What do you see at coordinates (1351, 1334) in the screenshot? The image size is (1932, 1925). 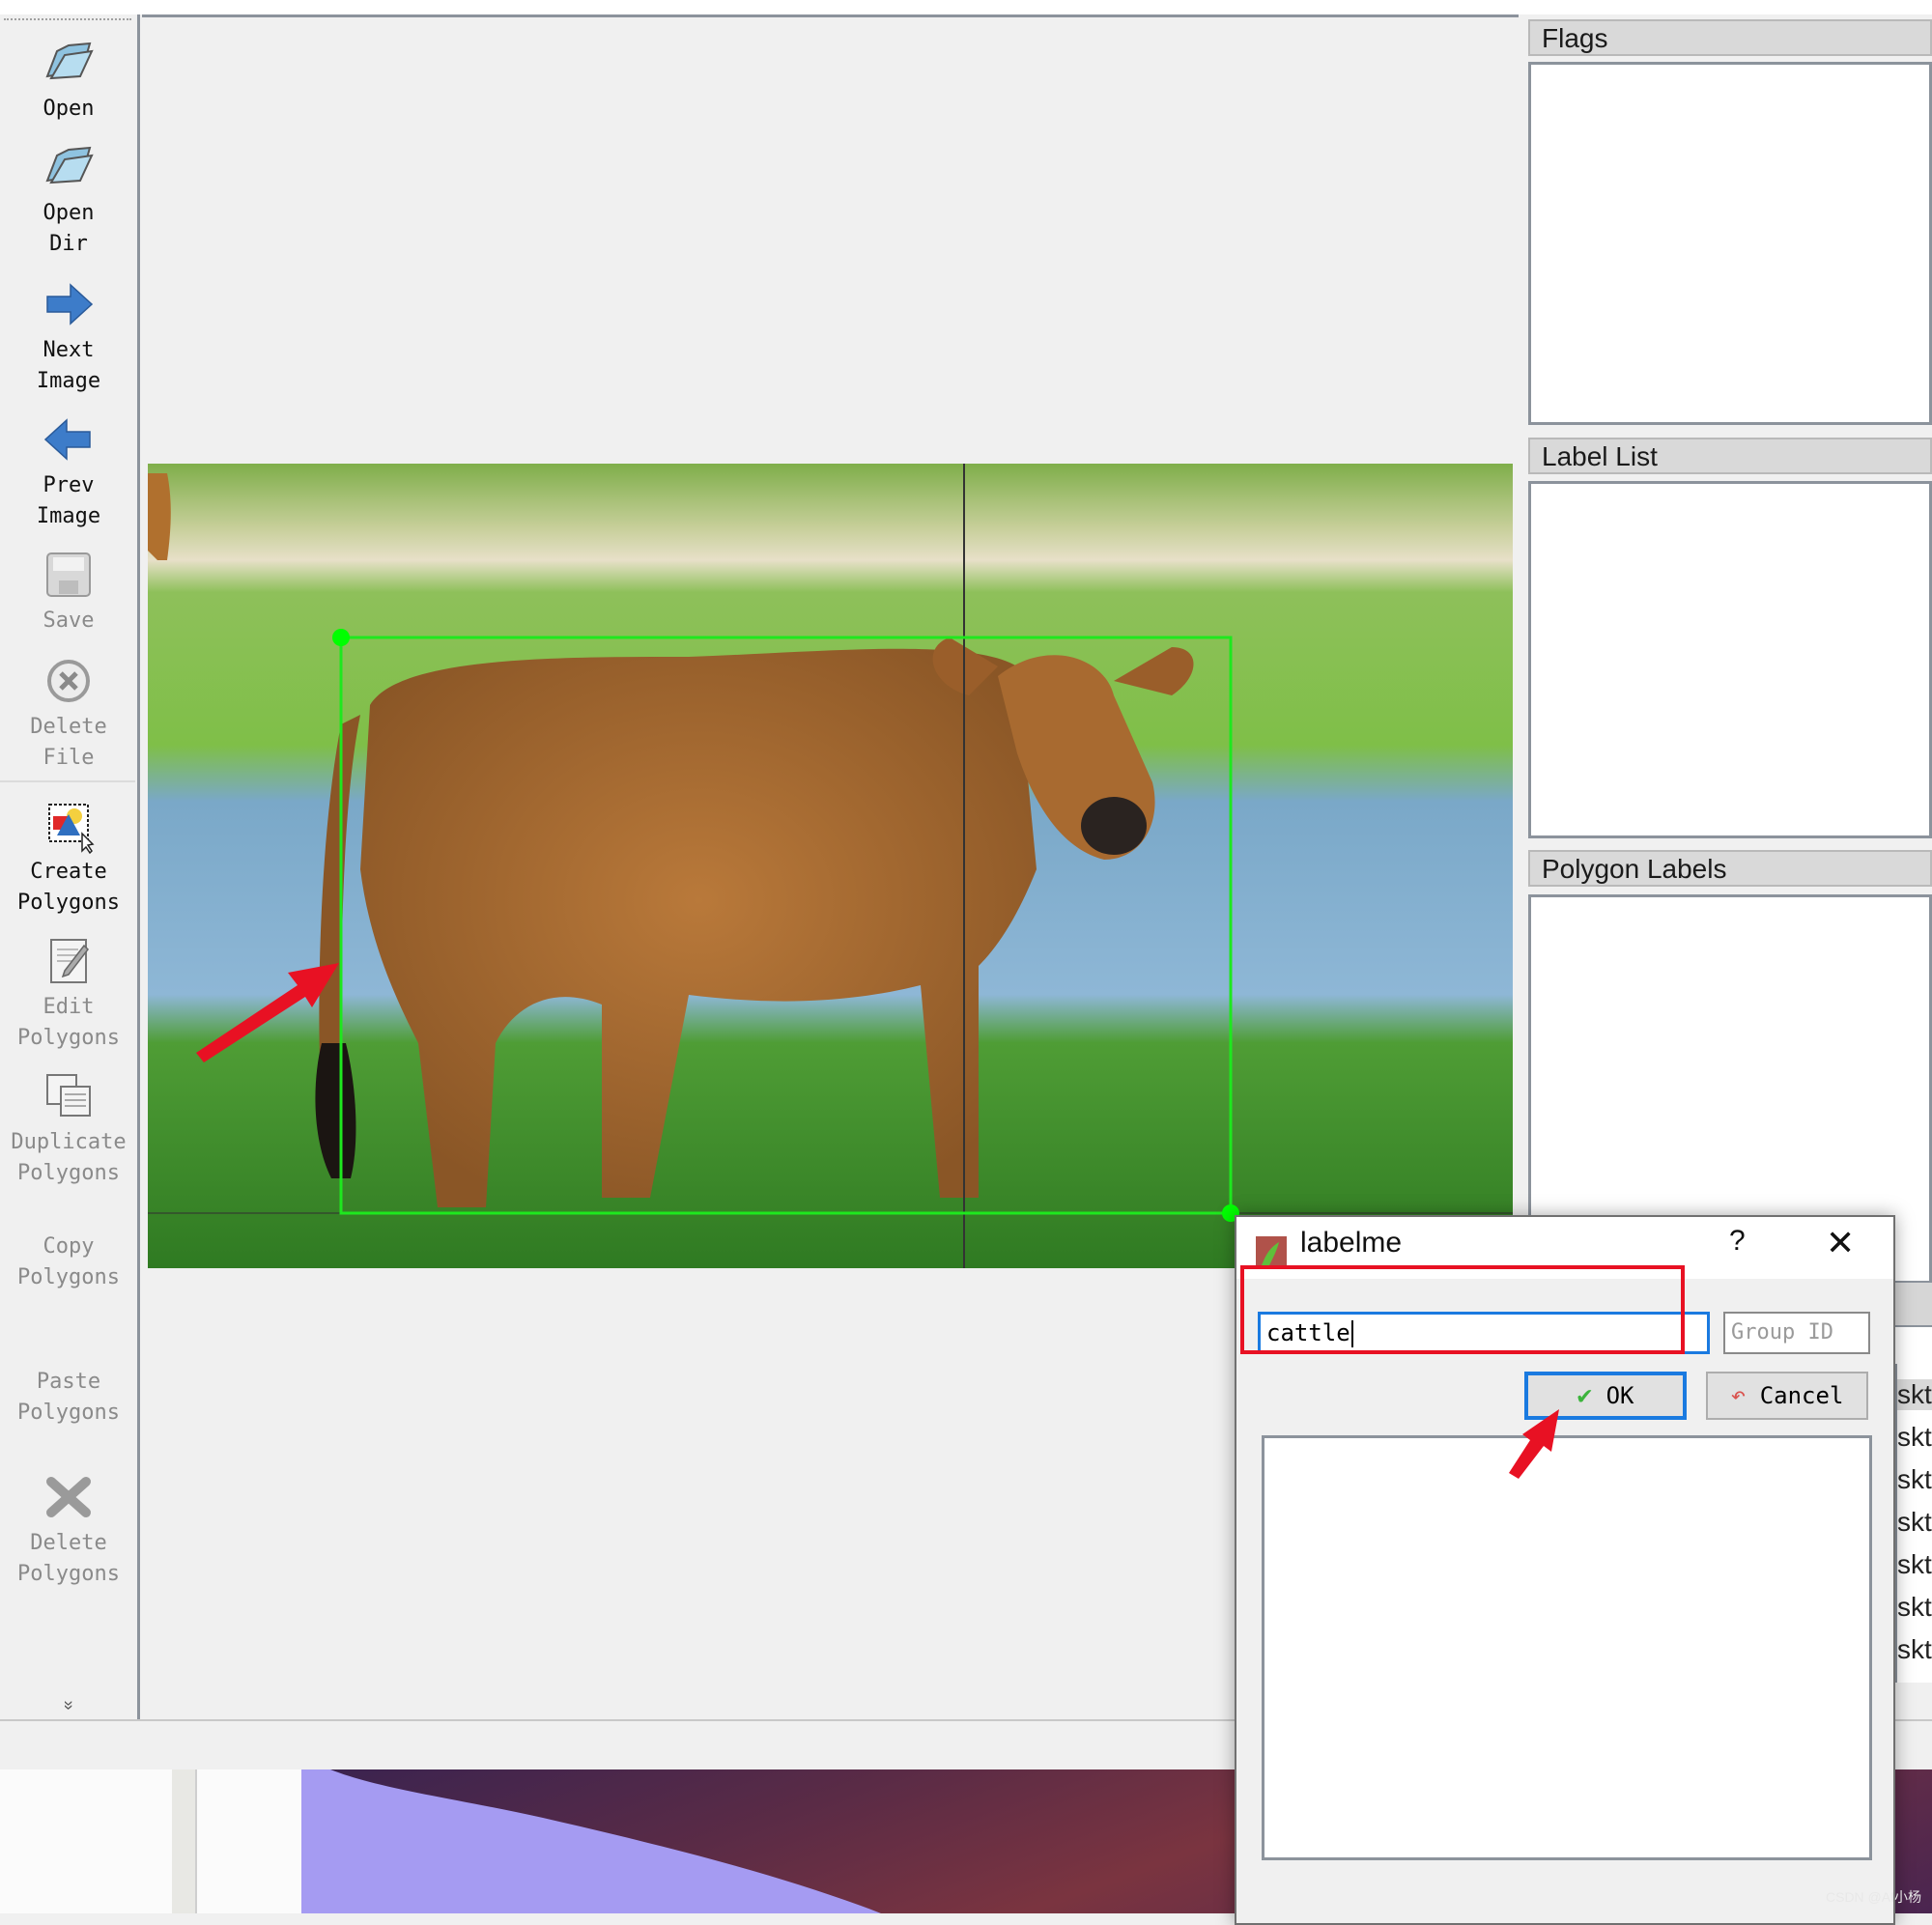 I see `text-caret` at bounding box center [1351, 1334].